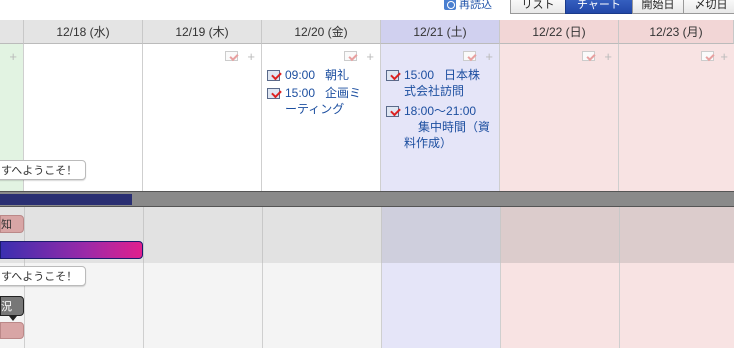 The image size is (734, 348). I want to click on event-title: 朝礼, so click(337, 75).